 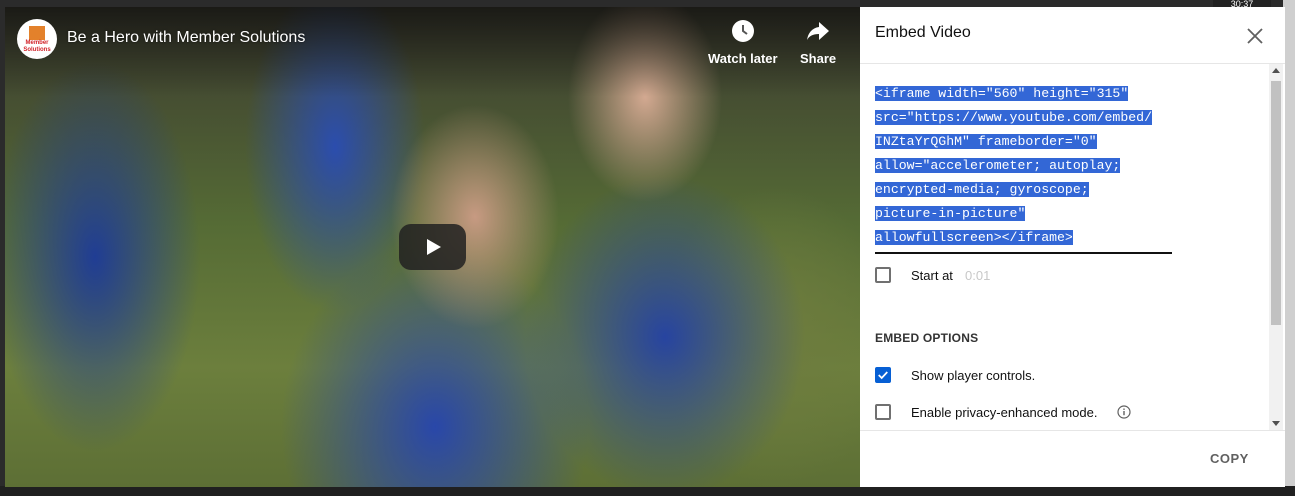 What do you see at coordinates (743, 58) in the screenshot?
I see `watch-later-label: Watch later` at bounding box center [743, 58].